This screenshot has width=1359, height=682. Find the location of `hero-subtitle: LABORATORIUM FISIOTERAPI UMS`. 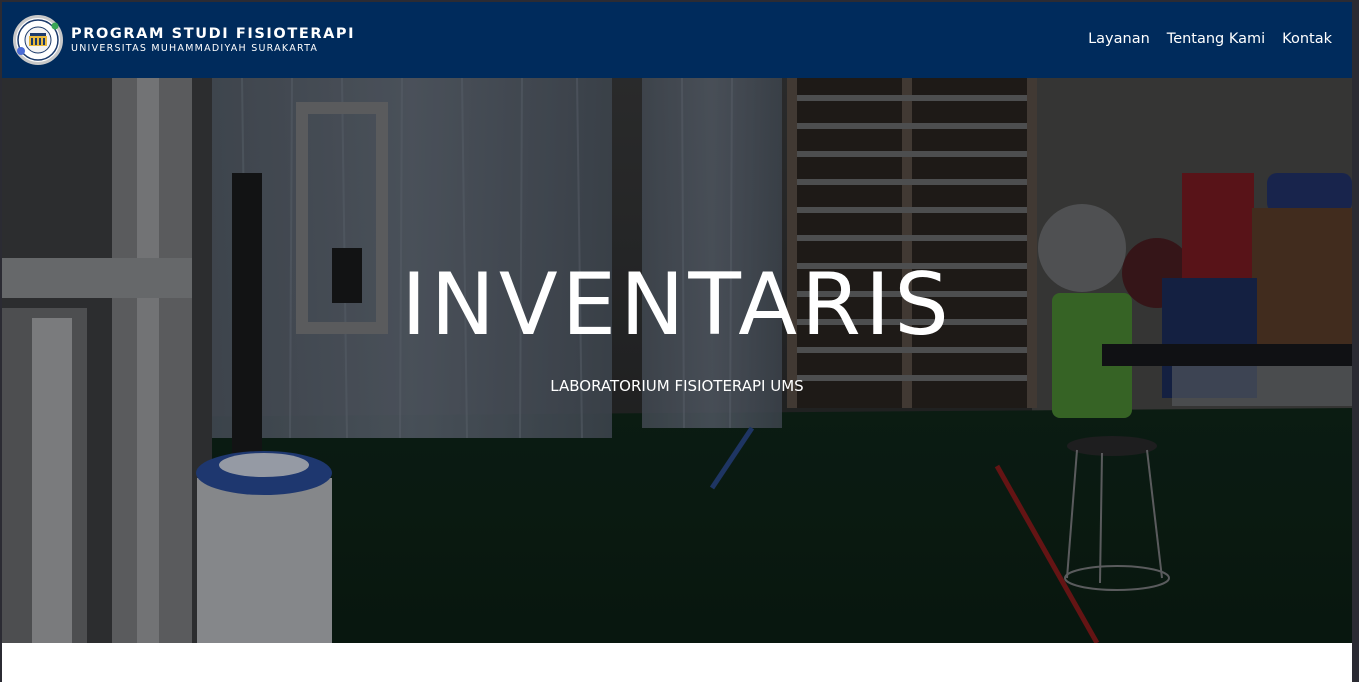

hero-subtitle: LABORATORIUM FISIOTERAPI UMS is located at coordinates (677, 386).